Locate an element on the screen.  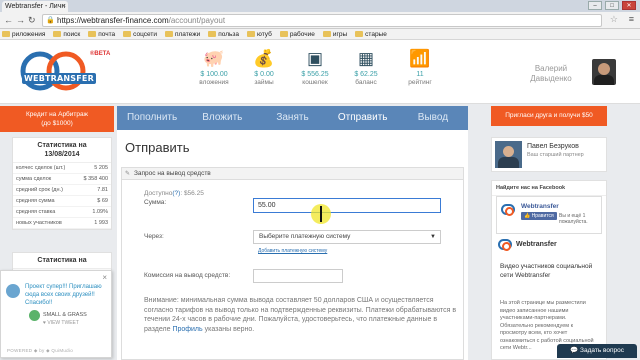
stat-value: $ 0.00 is located at coordinates (264, 74).